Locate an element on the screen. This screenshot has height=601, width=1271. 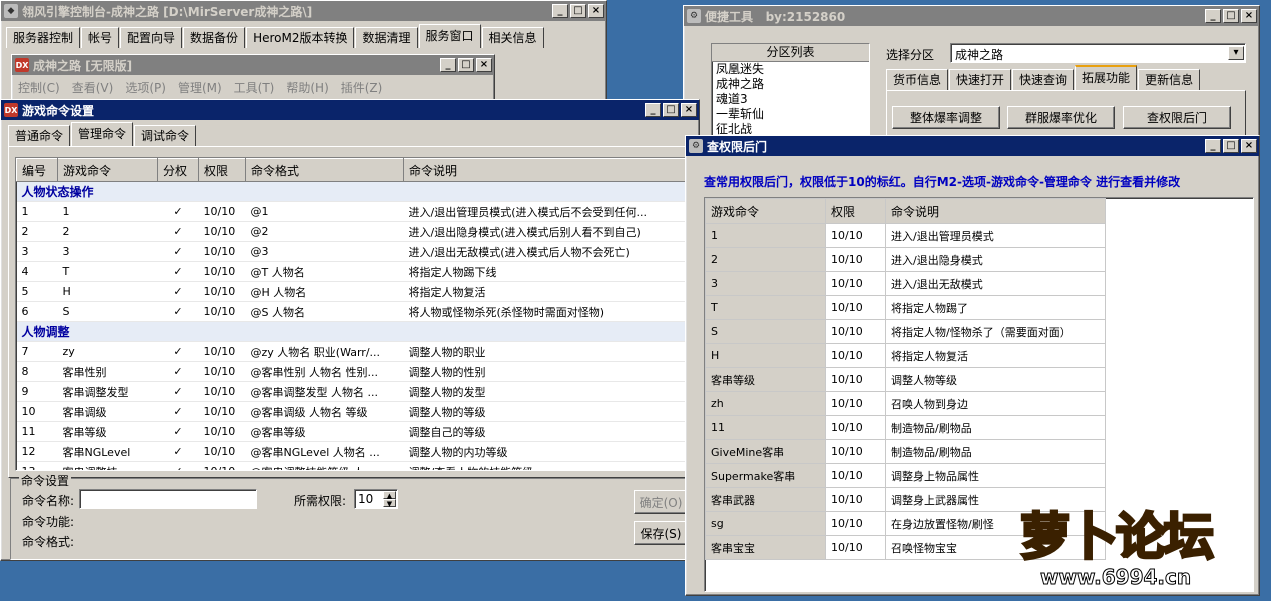
table-cell: 客串调整技 is located at coordinates (107, 465).